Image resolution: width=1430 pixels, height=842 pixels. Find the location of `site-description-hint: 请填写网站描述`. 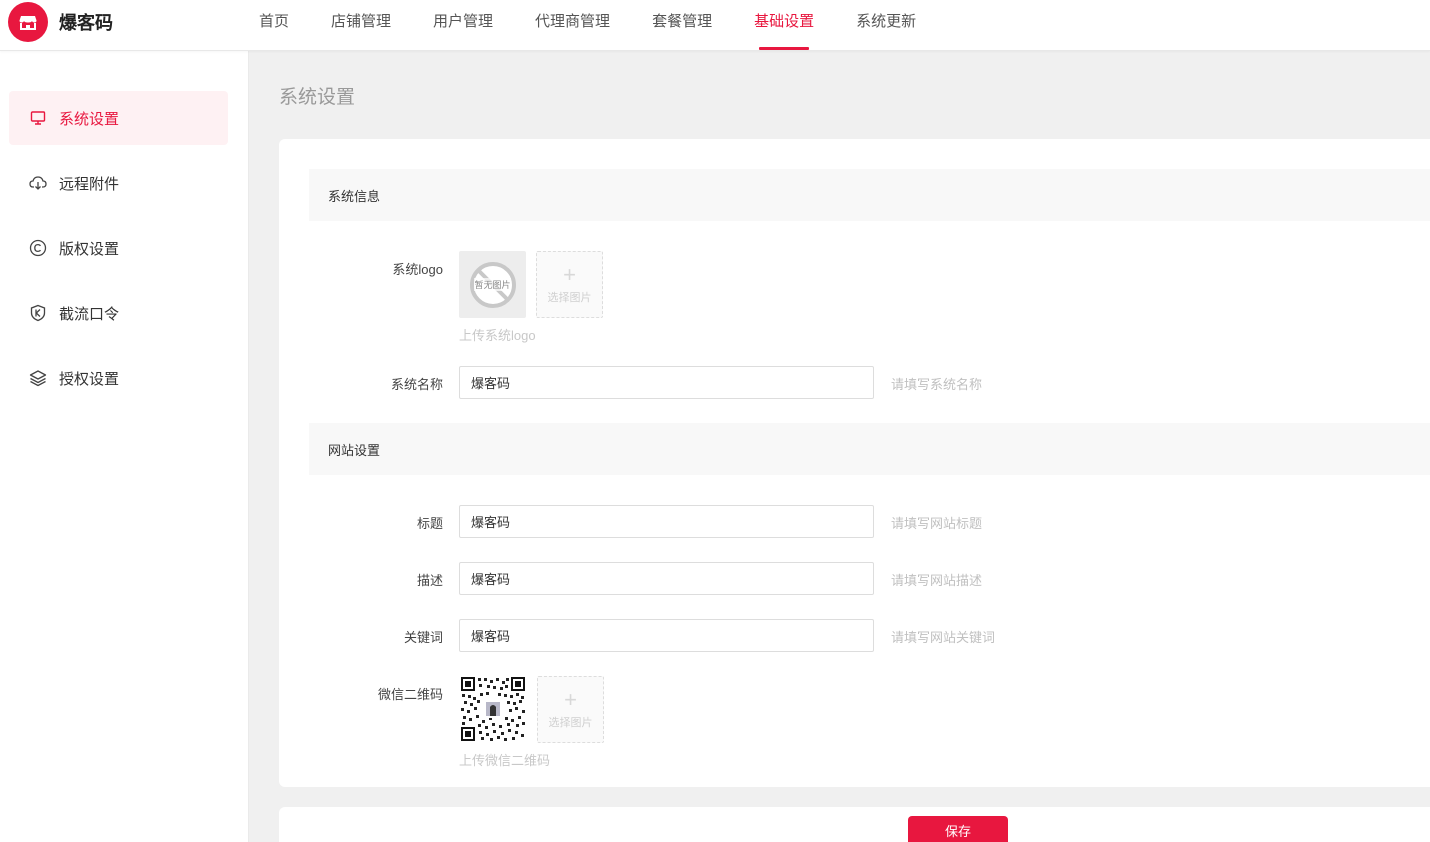

site-description-hint: 请填写网站描述 is located at coordinates (937, 580).